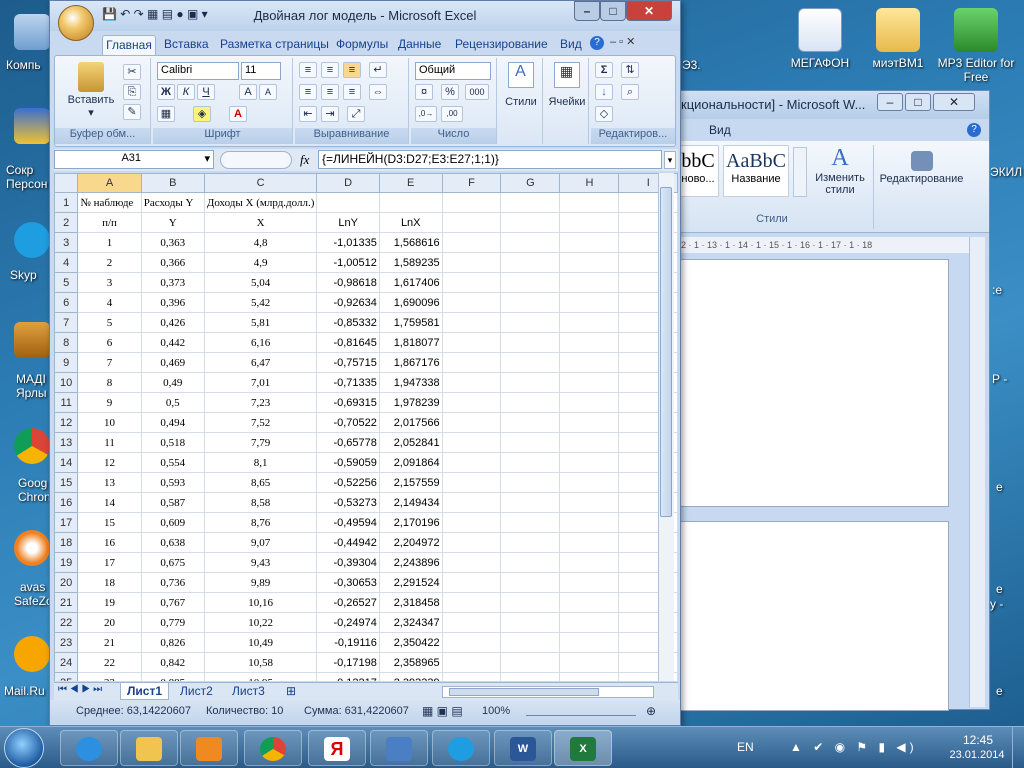  What do you see at coordinates (109, 262) in the screenshot?
I see `cell: 2` at bounding box center [109, 262].